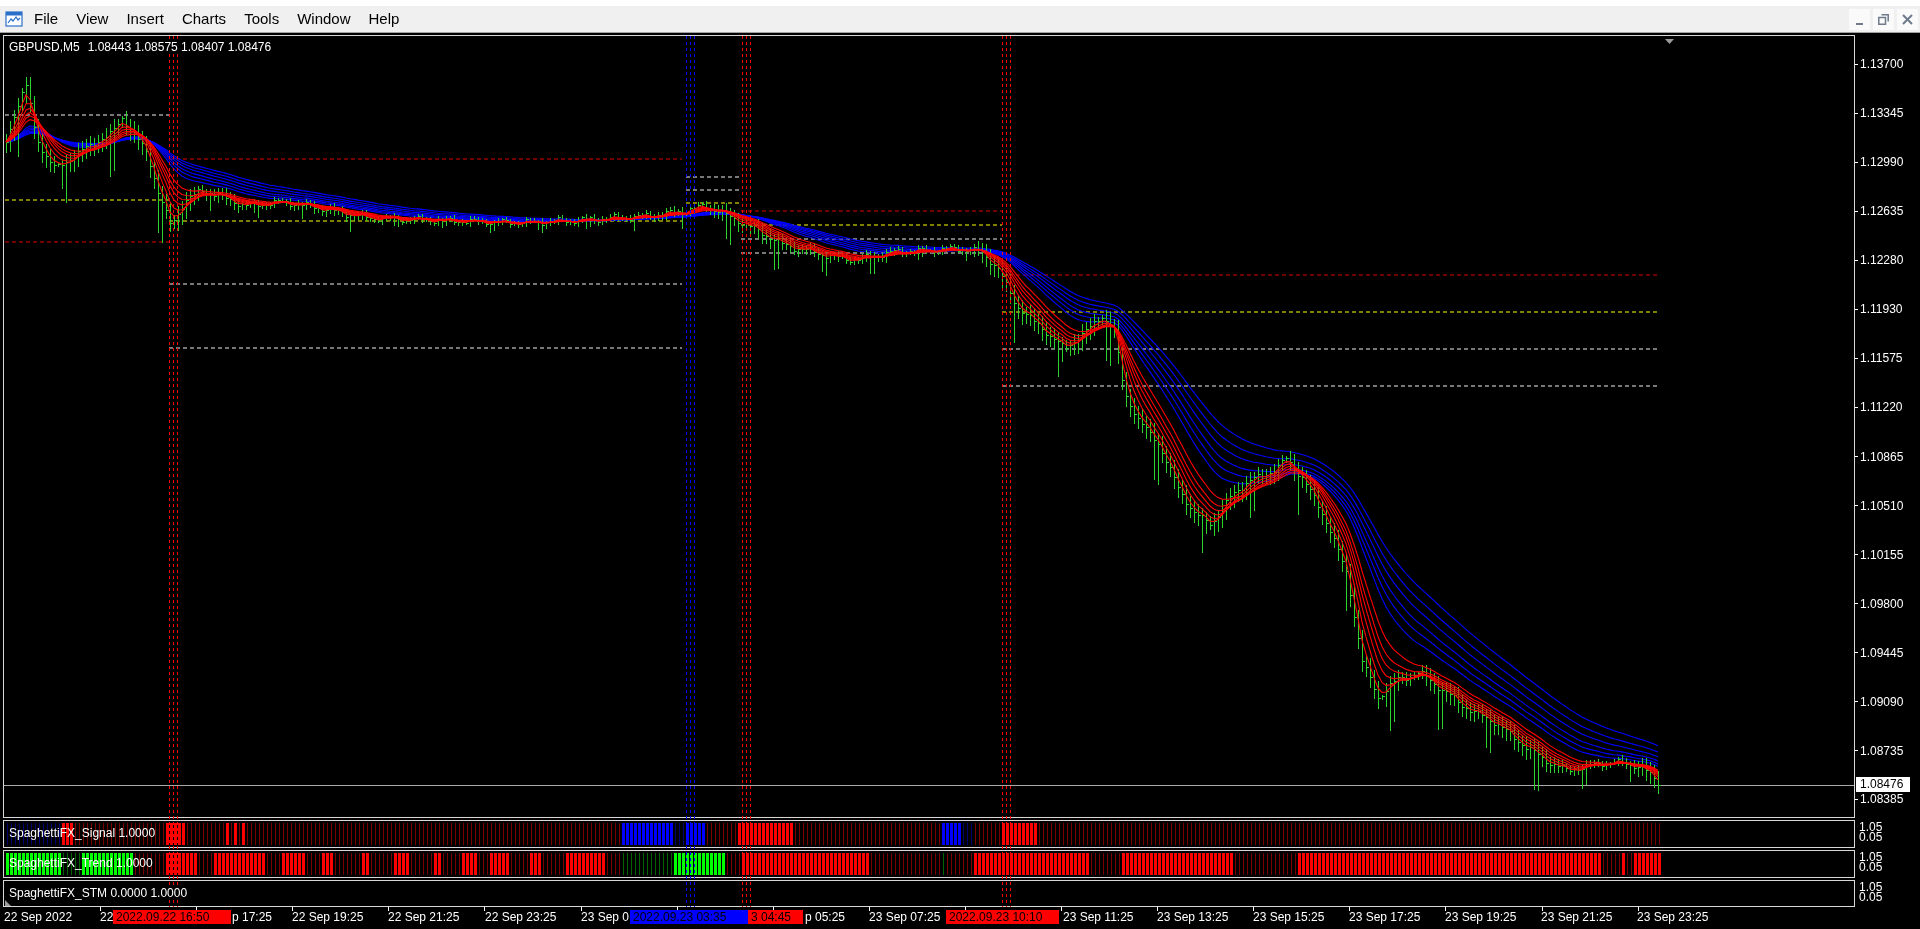 This screenshot has height=929, width=1920. What do you see at coordinates (1882, 701) in the screenshot?
I see `price-label: 1.09090` at bounding box center [1882, 701].